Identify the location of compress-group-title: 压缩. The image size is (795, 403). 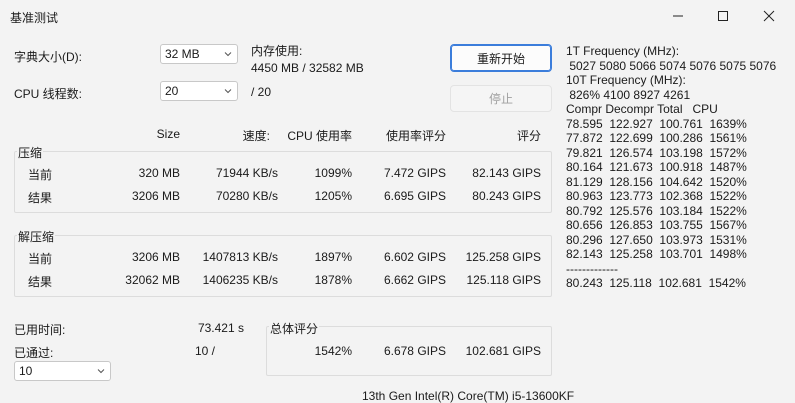
(30, 152).